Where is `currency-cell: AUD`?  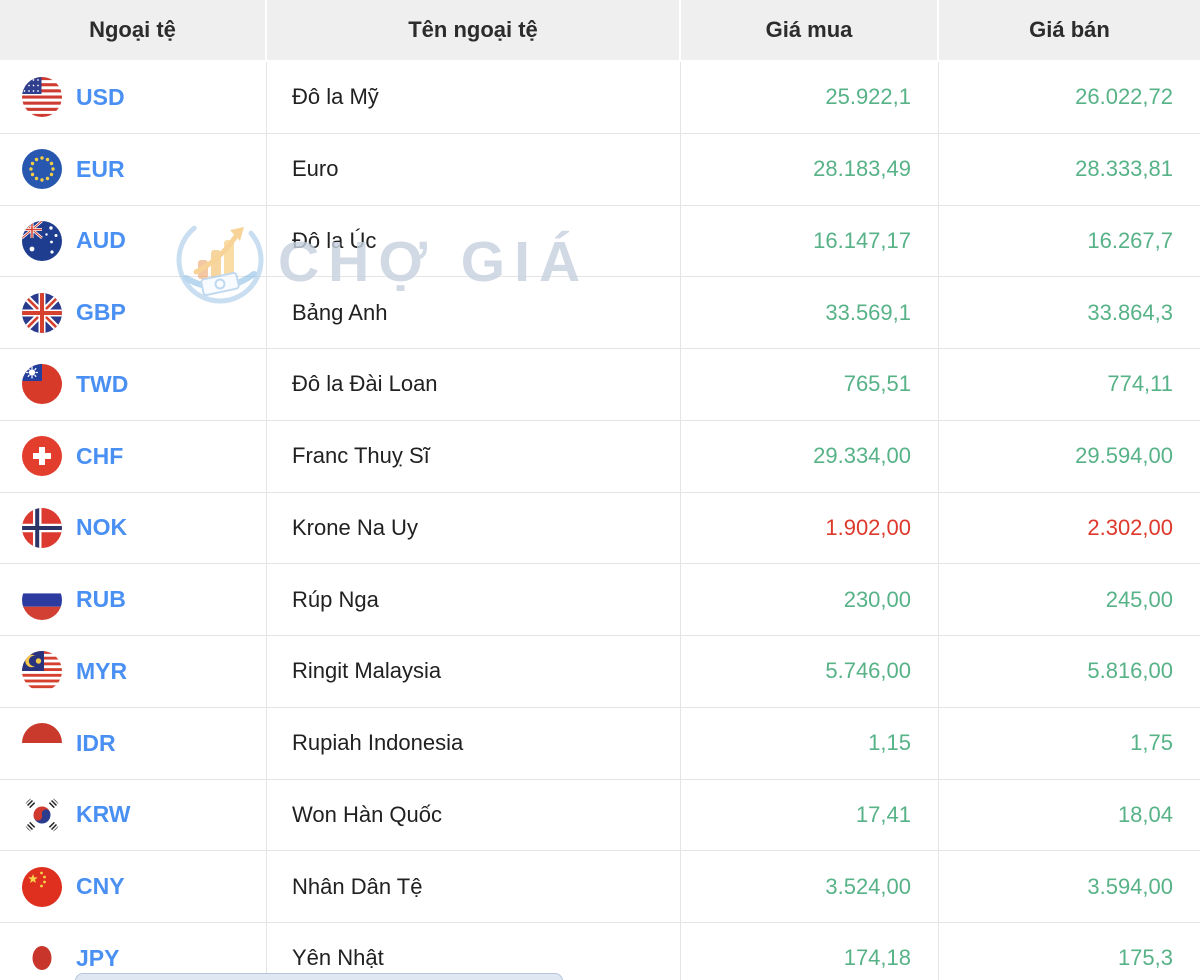 currency-cell: AUD is located at coordinates (133, 241).